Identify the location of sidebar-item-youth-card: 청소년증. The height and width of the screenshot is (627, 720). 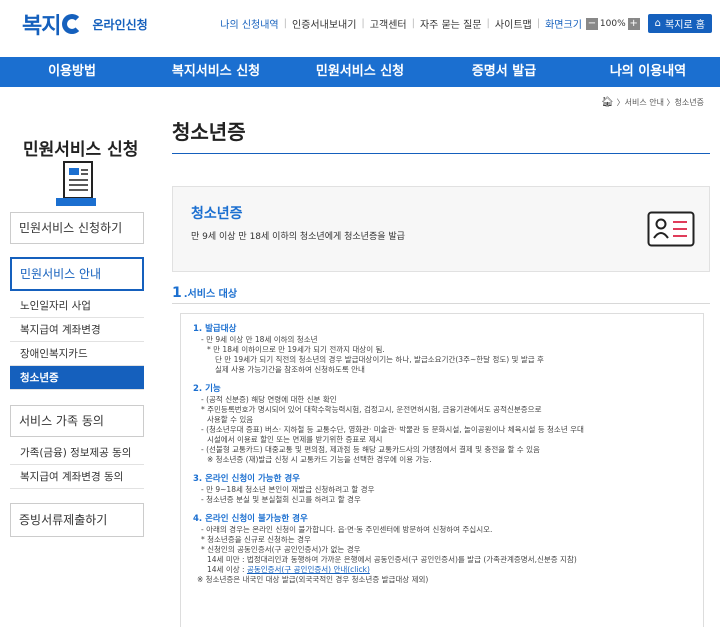
(77, 378).